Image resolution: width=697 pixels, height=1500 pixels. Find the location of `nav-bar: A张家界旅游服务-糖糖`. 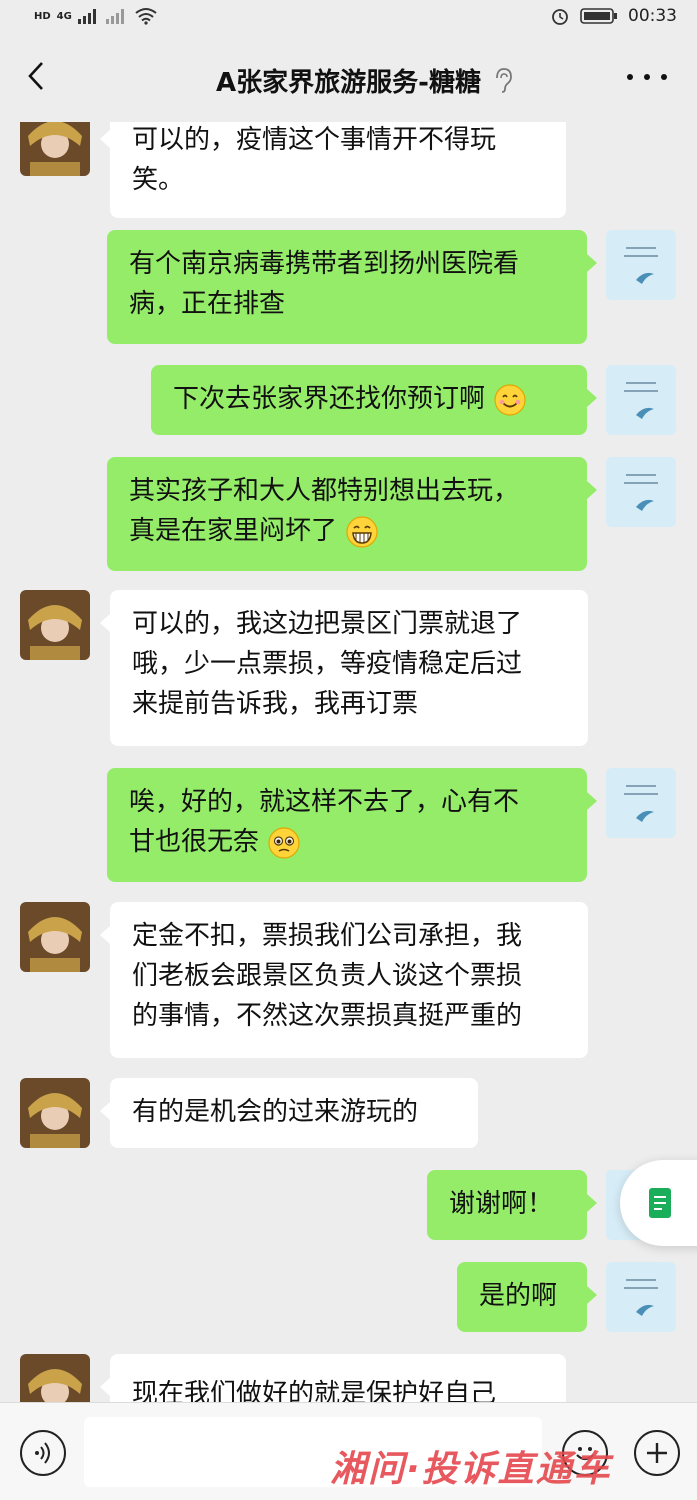

nav-bar: A张家界旅游服务-糖糖 is located at coordinates (348, 77).